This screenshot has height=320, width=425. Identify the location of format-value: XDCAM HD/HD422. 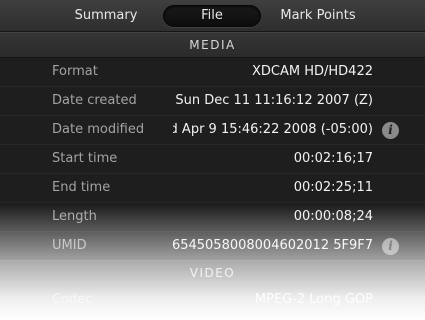
(312, 71).